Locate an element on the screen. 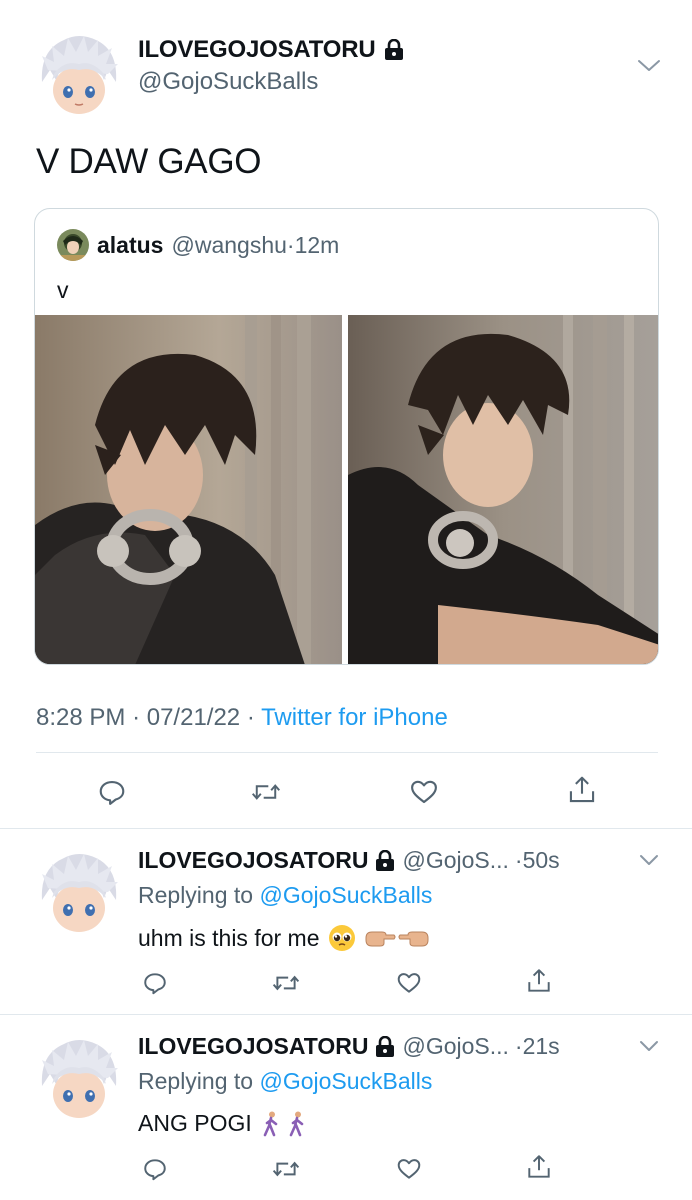 This screenshot has width=692, height=1200. walking-person-emoji is located at coordinates (288, 1124).